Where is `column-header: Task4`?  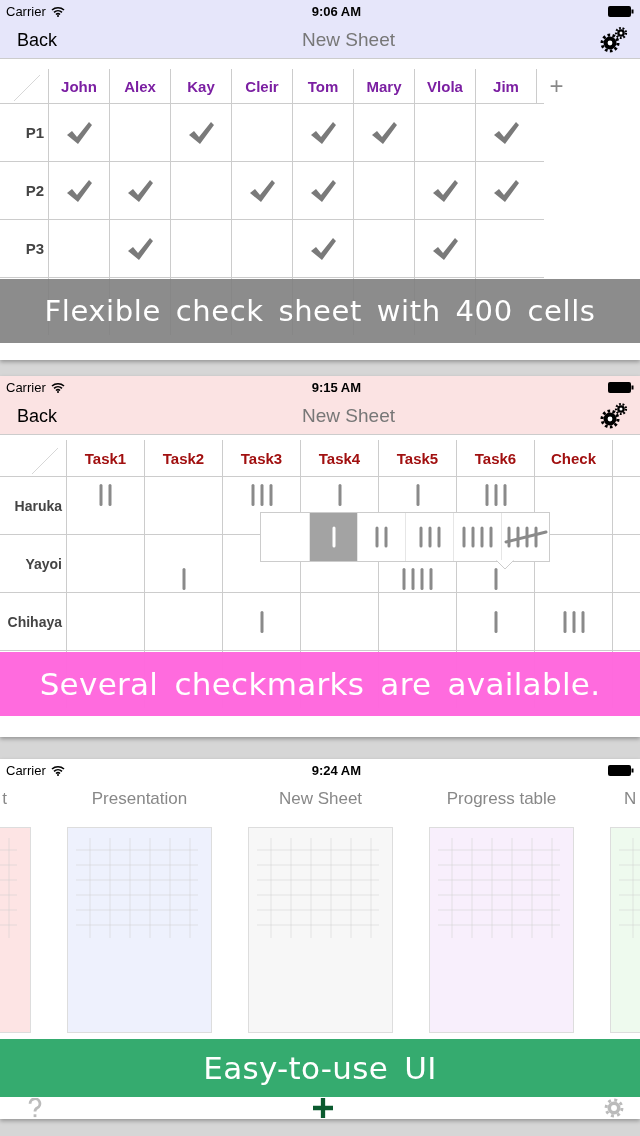
column-header: Task4 is located at coordinates (339, 458).